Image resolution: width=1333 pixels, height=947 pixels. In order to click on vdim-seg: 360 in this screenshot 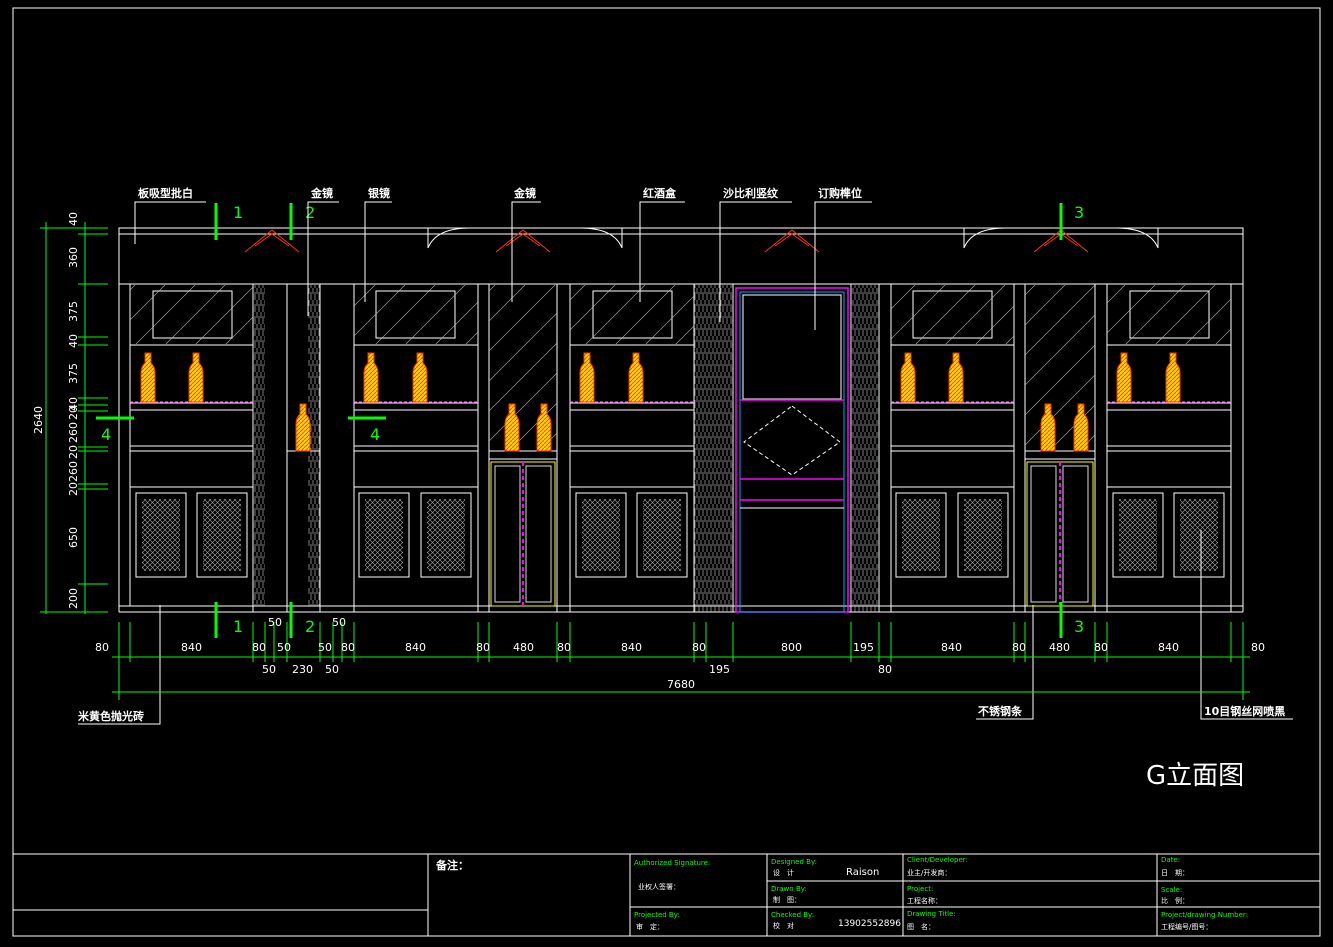, I will do `click(73, 257)`.